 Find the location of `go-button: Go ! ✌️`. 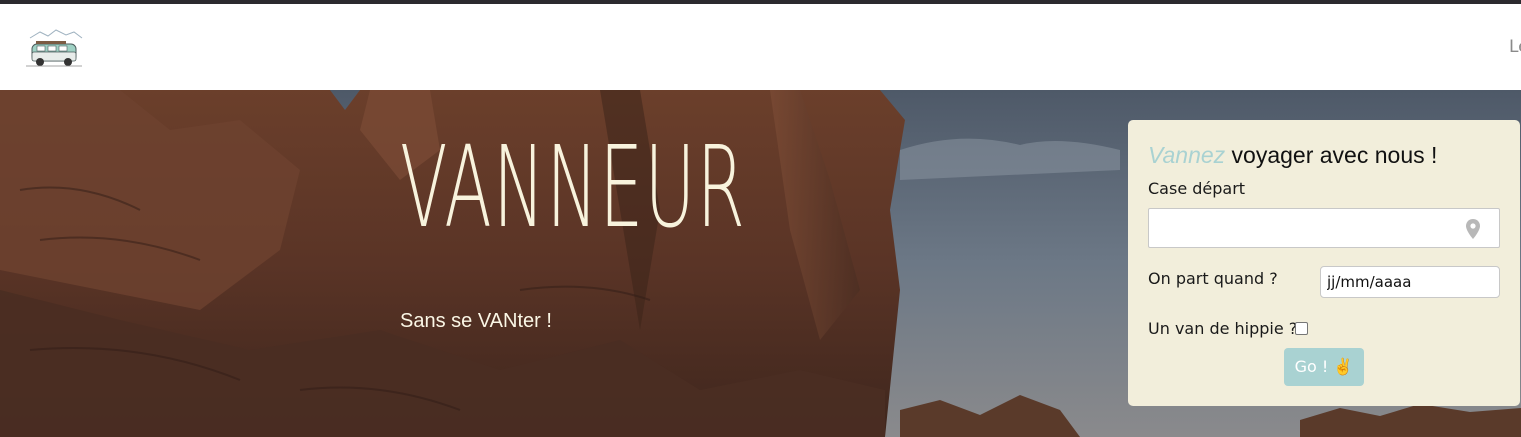

go-button: Go ! ✌️ is located at coordinates (1324, 367).